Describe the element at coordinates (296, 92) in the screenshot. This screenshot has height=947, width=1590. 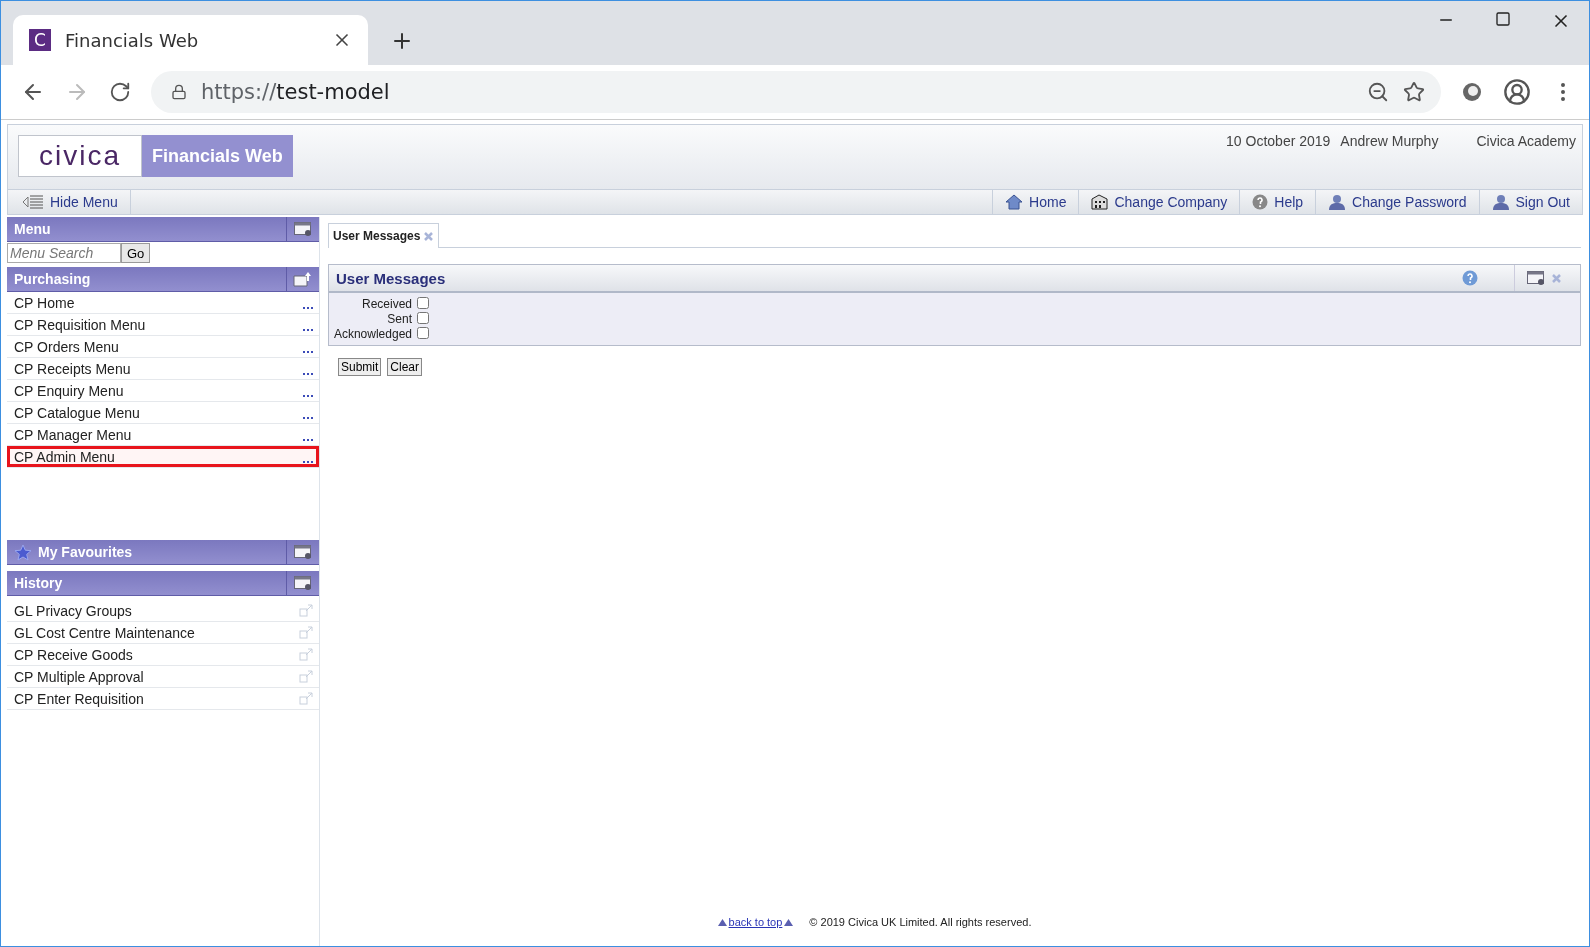
I see `url-text: https://test-model` at that location.